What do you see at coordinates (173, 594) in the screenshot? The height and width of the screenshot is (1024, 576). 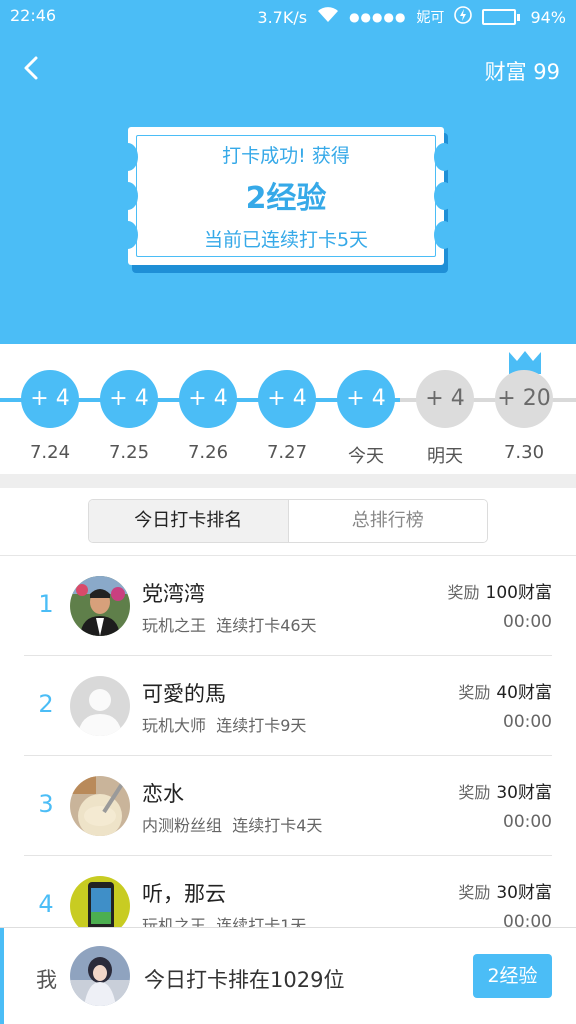 I see `user-name: 党湾湾` at bounding box center [173, 594].